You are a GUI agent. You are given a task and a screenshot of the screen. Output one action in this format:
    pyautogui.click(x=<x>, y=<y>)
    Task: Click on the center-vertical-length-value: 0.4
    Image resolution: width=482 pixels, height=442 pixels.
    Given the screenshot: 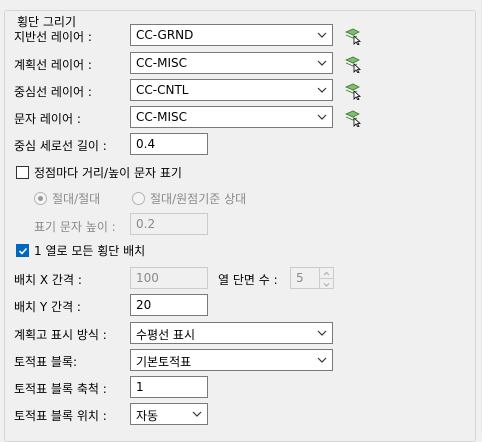 What is the action you would take?
    pyautogui.click(x=146, y=144)
    